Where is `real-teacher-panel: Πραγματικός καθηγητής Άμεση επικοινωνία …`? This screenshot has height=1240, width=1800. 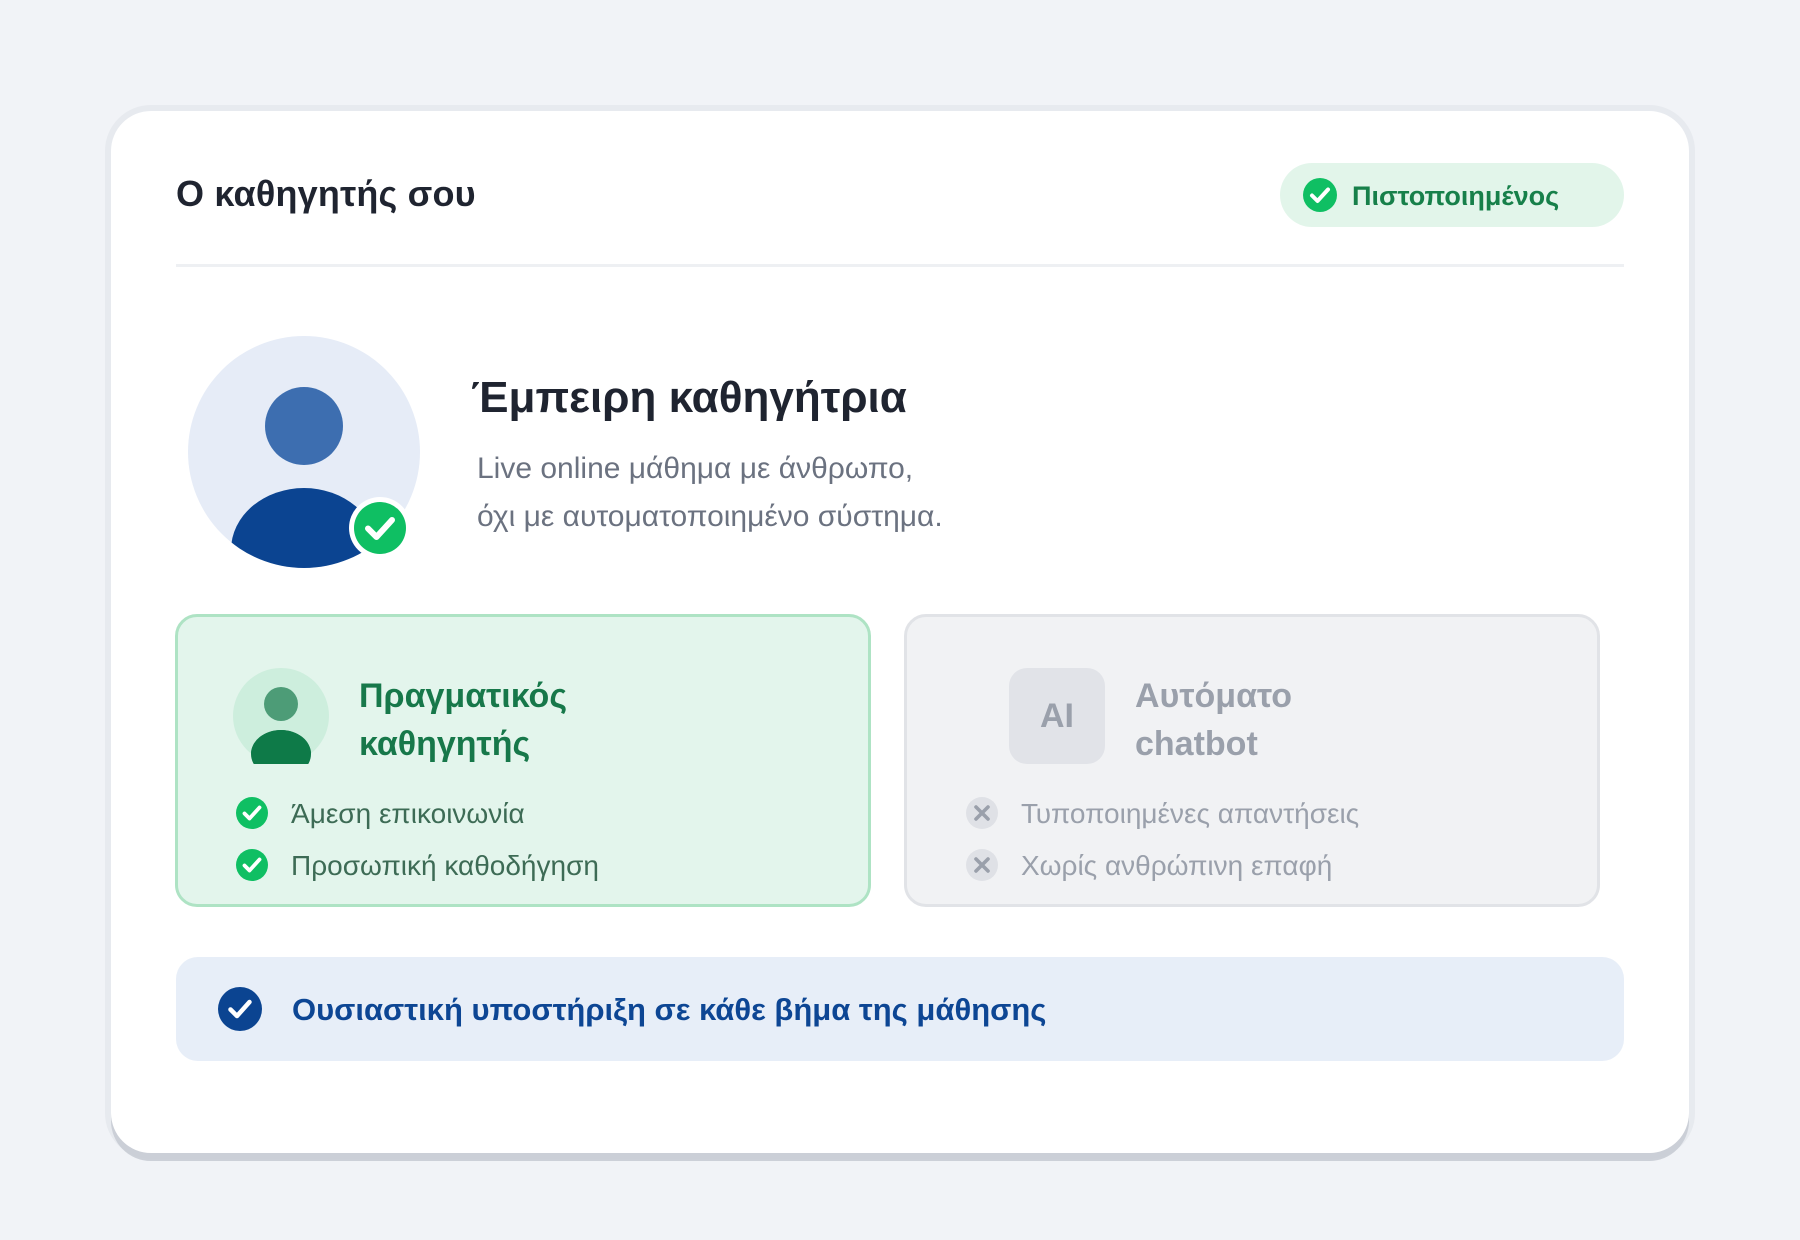 real-teacher-panel: Πραγματικός καθηγητής Άμεση επικοινωνία … is located at coordinates (523, 760).